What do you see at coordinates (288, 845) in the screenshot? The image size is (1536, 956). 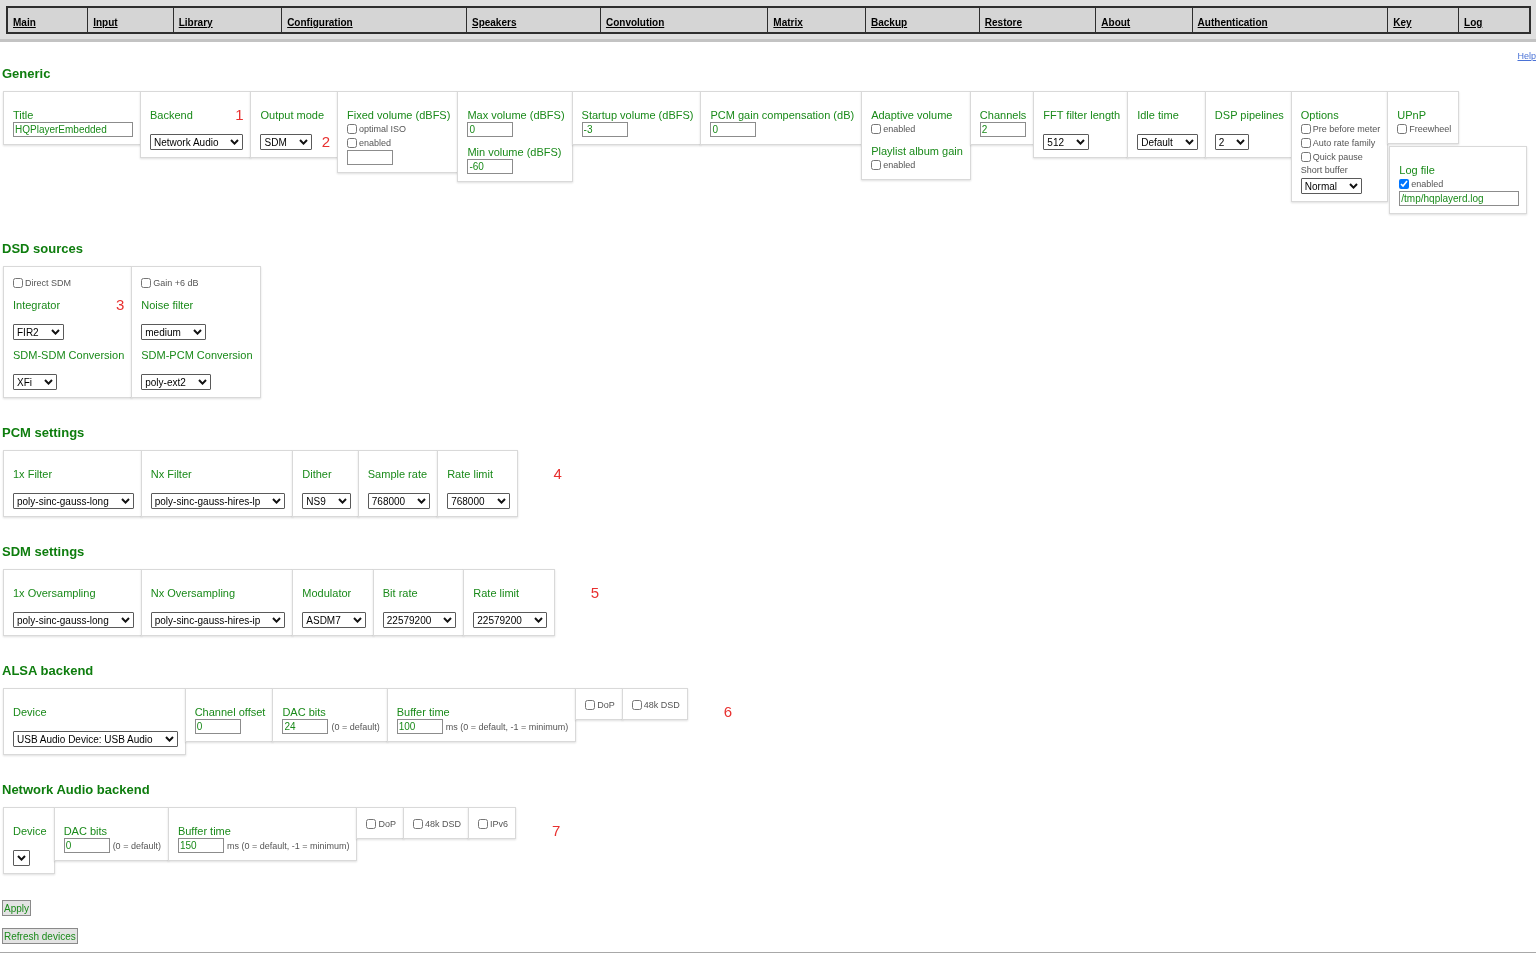 I see `field-hint: ms (0 = default, -1 = minimum)` at bounding box center [288, 845].